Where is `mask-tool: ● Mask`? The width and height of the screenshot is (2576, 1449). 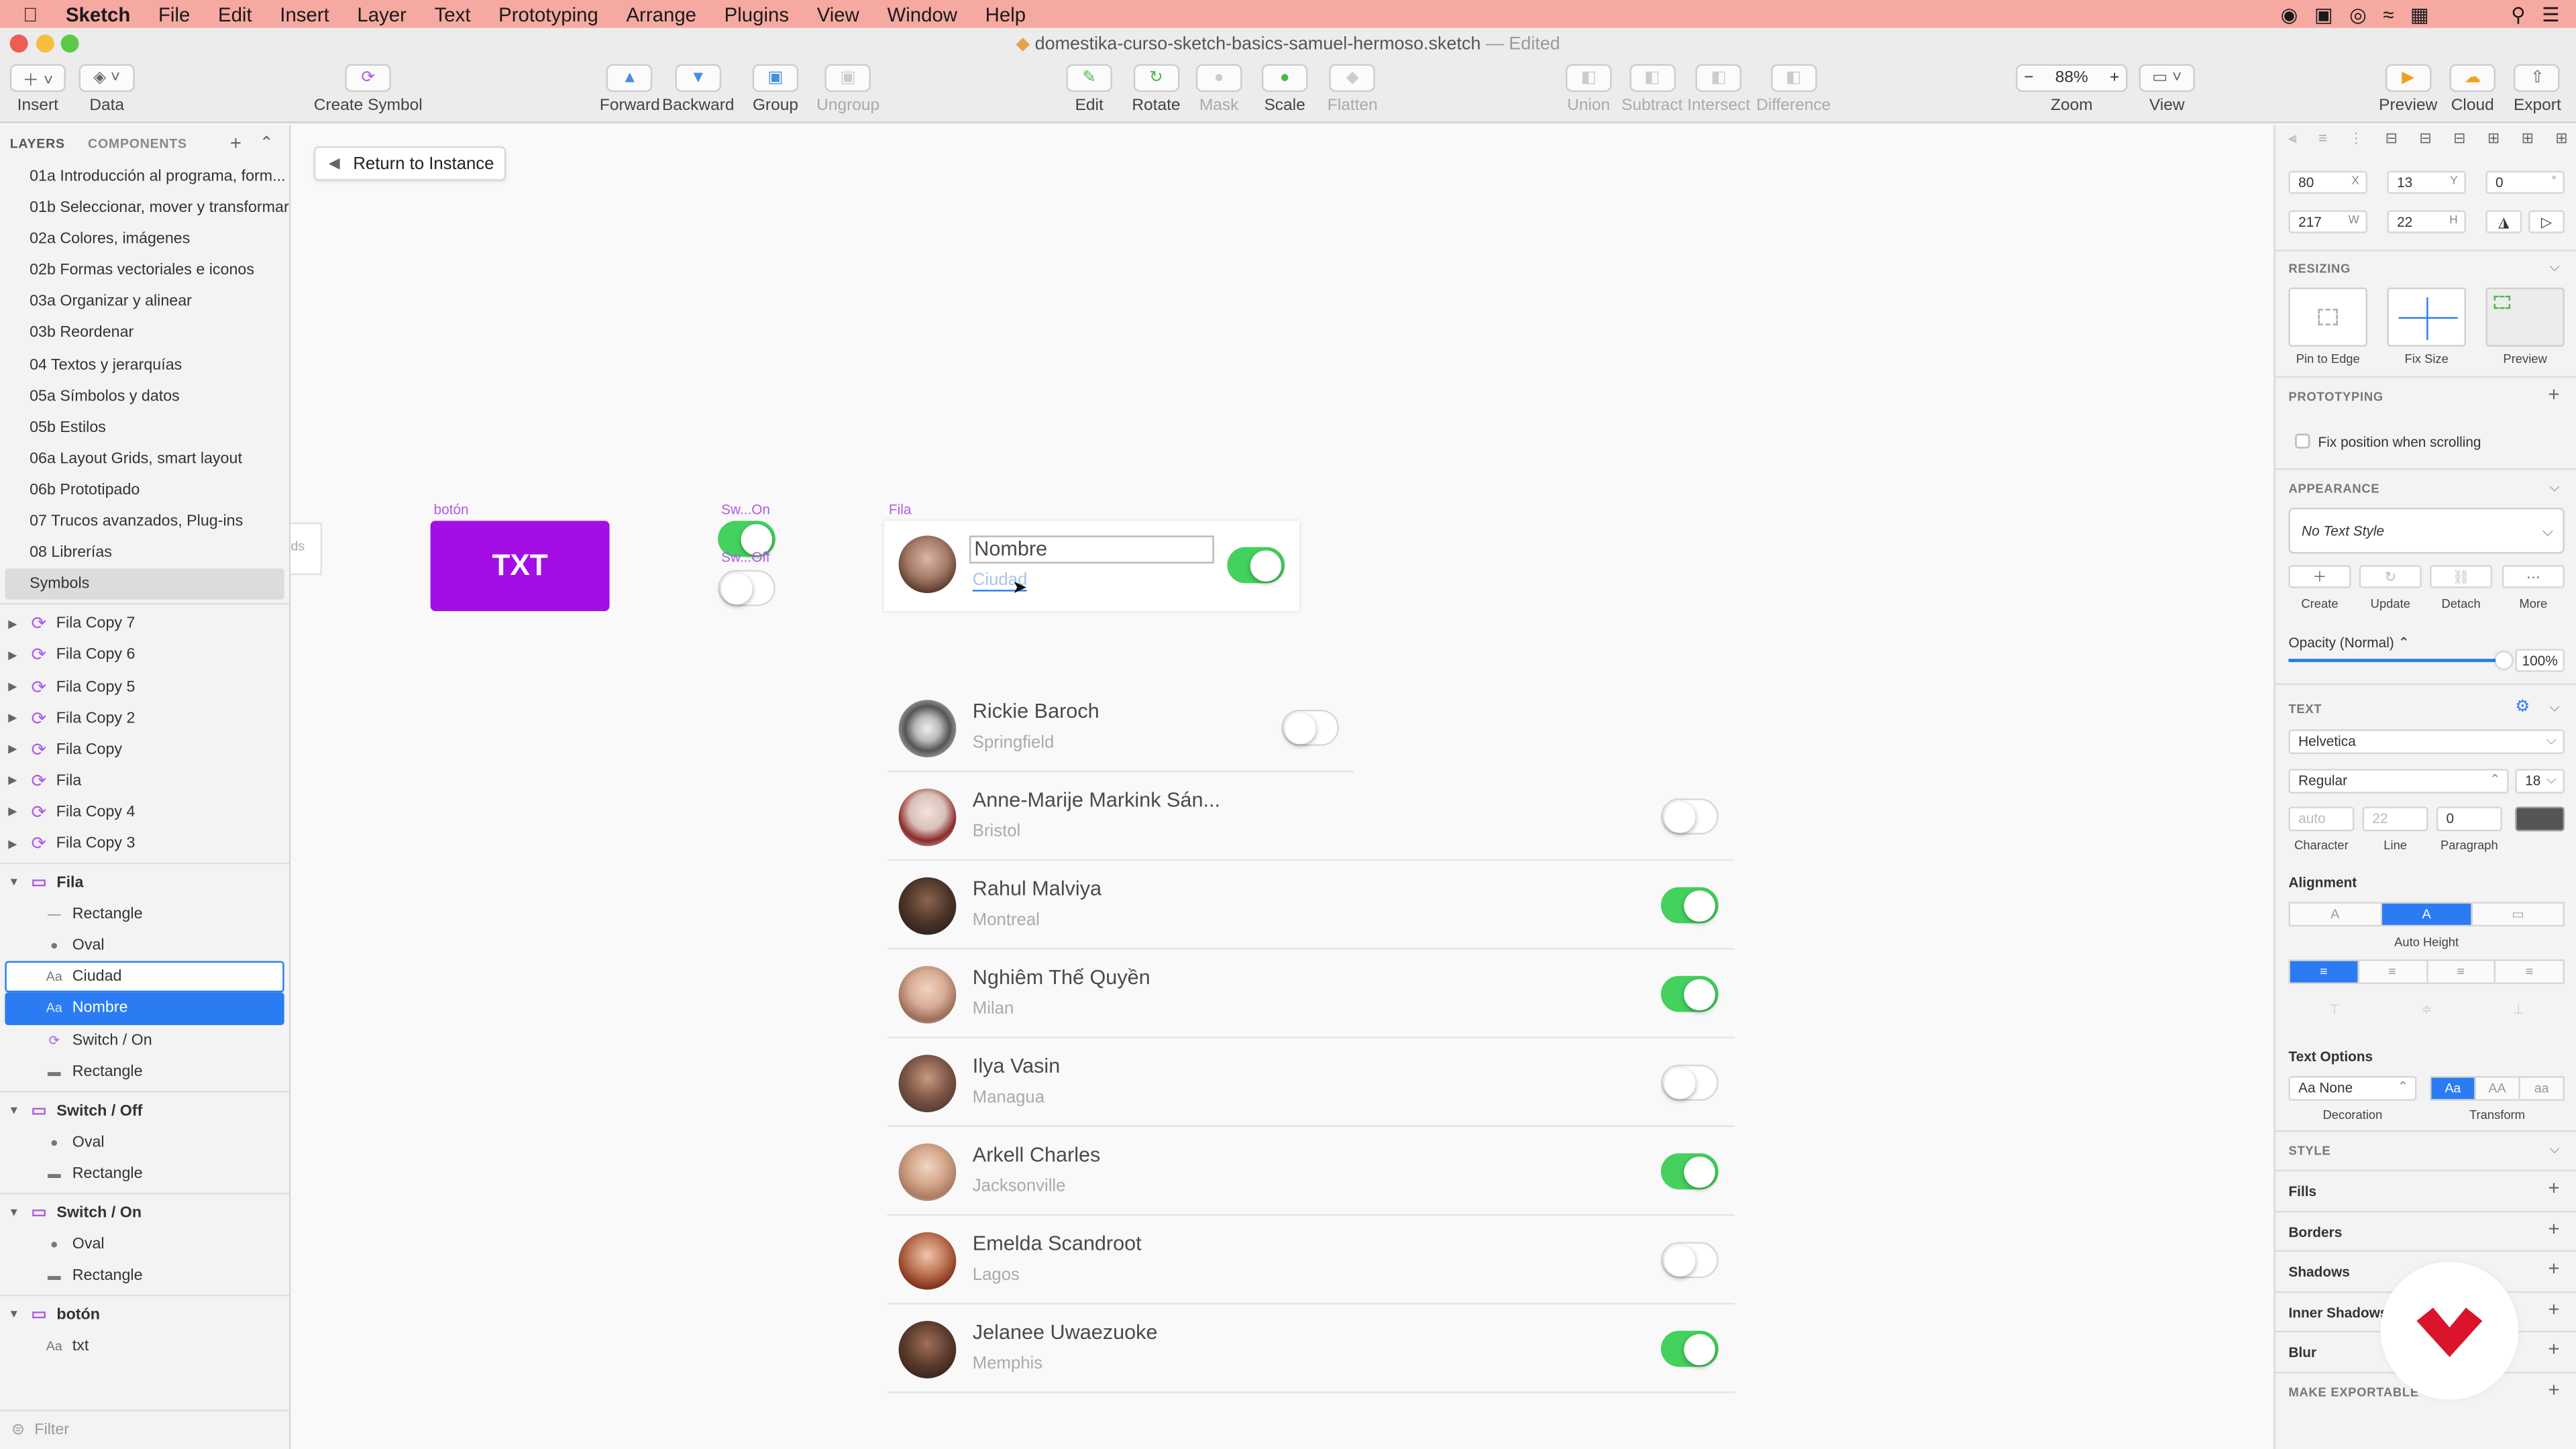
mask-tool: ● Mask is located at coordinates (1218, 89).